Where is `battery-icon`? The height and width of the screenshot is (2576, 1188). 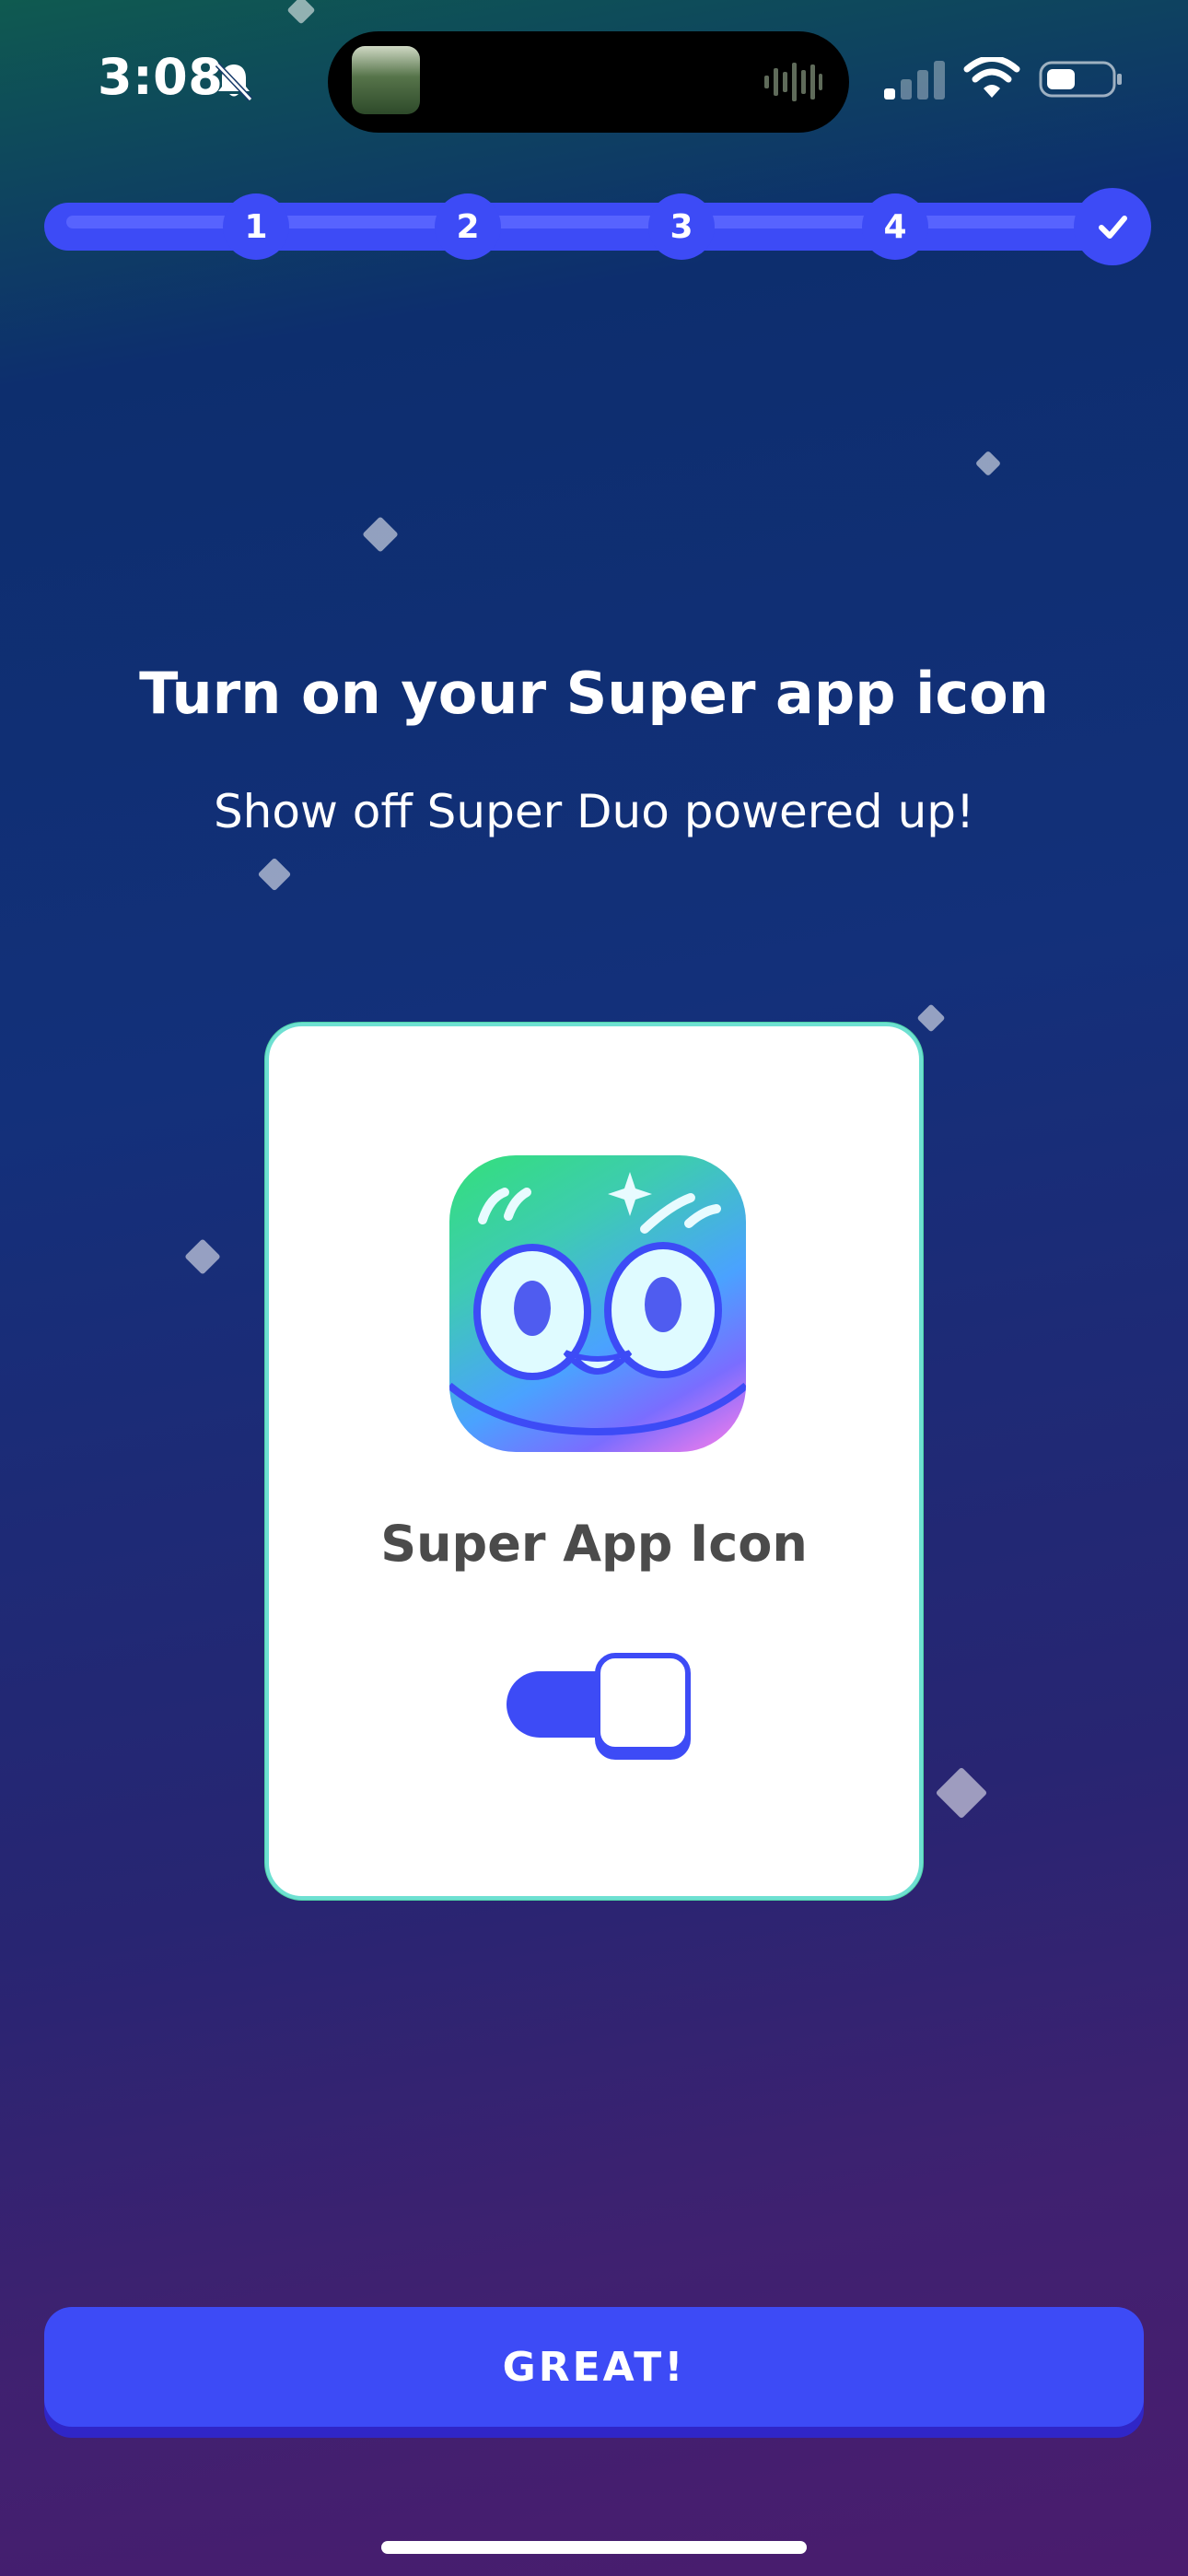
battery-icon is located at coordinates (1080, 79).